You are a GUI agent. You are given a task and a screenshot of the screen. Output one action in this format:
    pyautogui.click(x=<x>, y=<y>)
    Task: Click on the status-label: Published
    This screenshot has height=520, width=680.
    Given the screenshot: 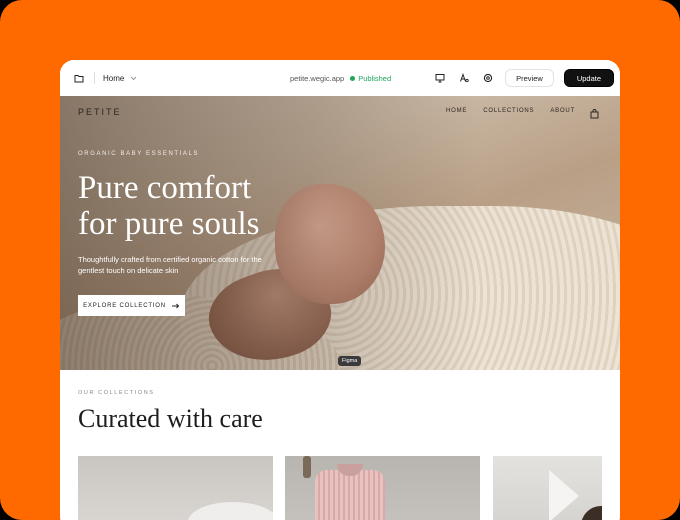 What is the action you would take?
    pyautogui.click(x=375, y=78)
    